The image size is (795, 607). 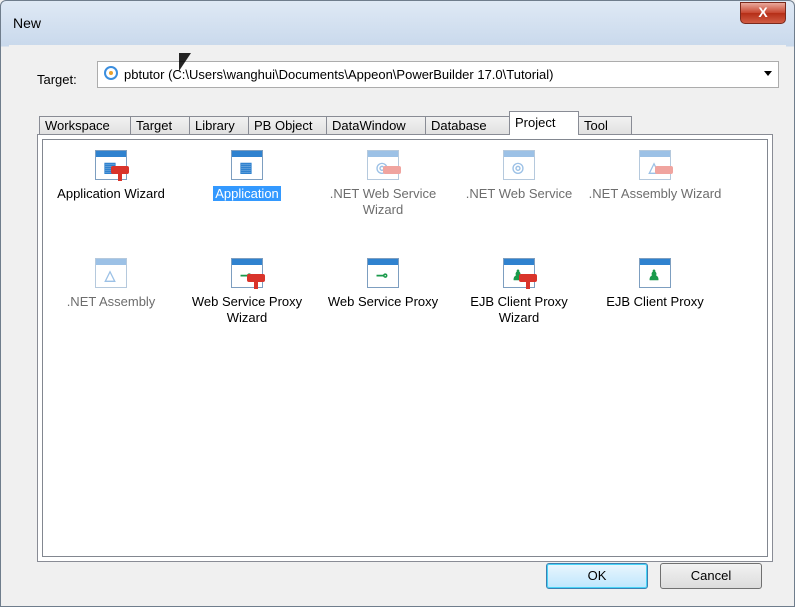 I want to click on list-item: ◎ .NET Web Service Wizard, so click(x=383, y=184).